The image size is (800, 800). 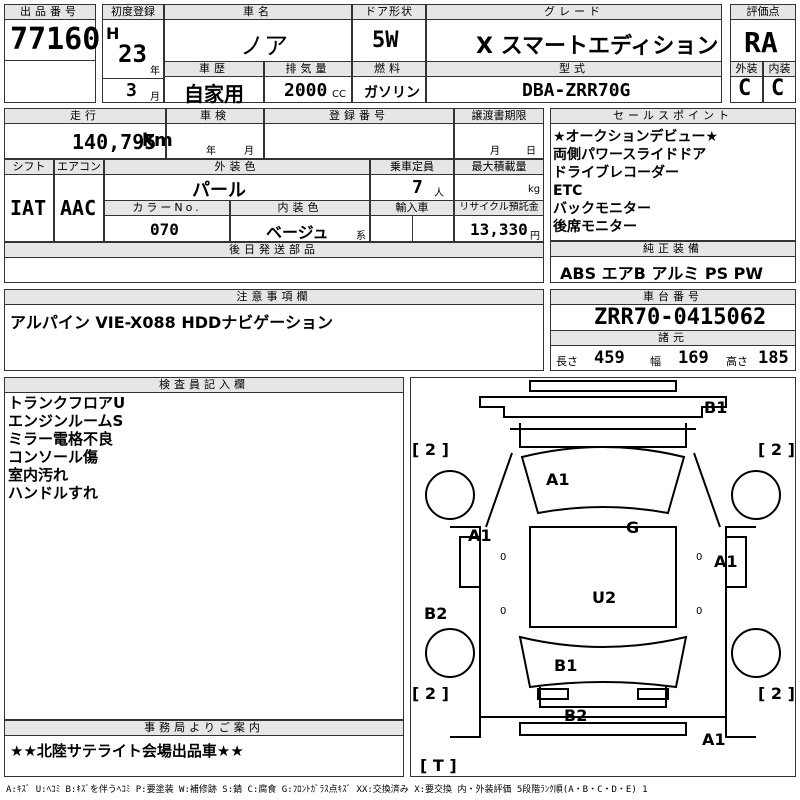 I want to click on history-label: 車歴, so click(x=214, y=69).